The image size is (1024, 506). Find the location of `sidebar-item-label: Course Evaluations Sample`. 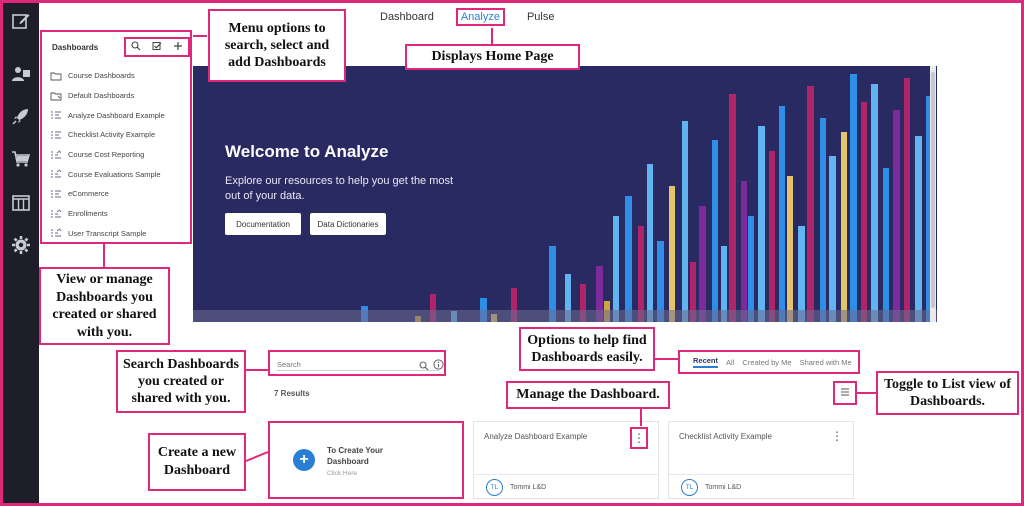

sidebar-item-label: Course Evaluations Sample is located at coordinates (114, 174).